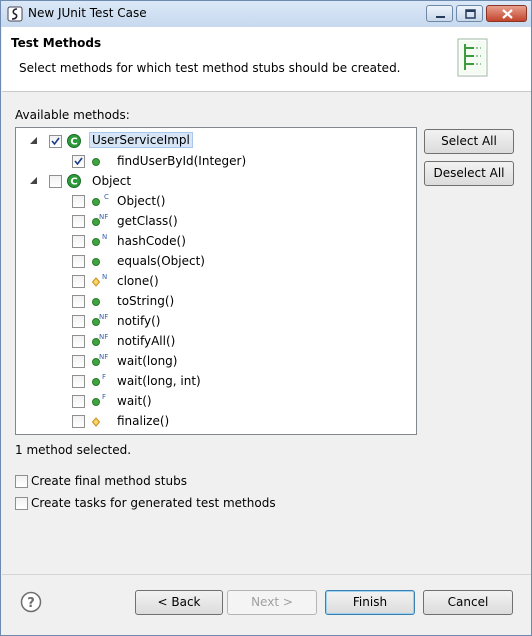 The width and height of the screenshot is (532, 636). I want to click on back-button: < Back, so click(179, 602).